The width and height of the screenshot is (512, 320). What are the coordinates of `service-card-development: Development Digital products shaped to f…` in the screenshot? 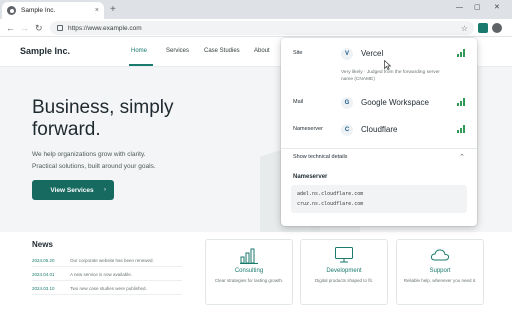 It's located at (344, 272).